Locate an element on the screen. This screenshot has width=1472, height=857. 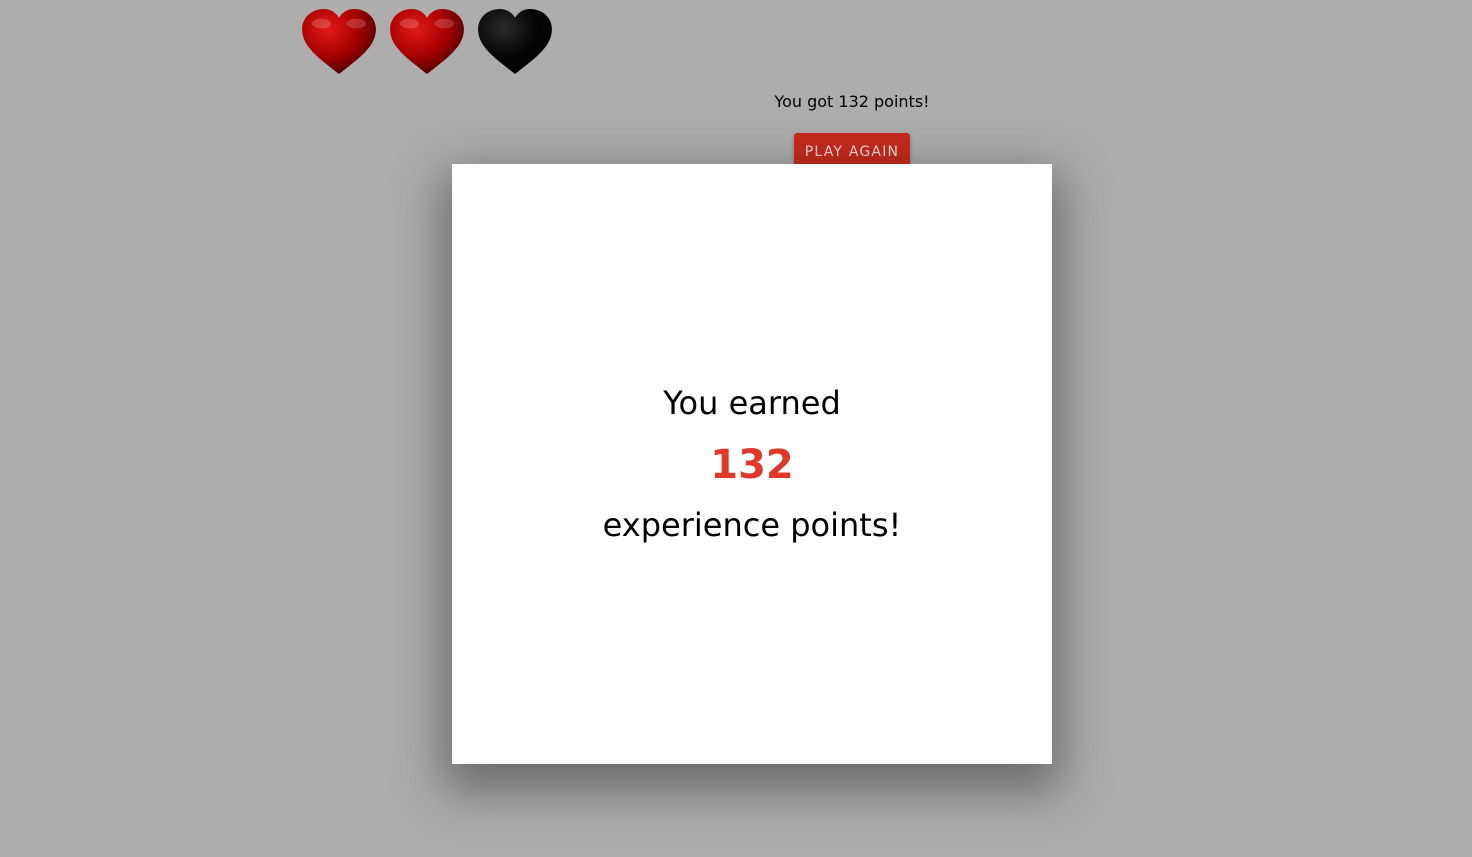
lives-indicator is located at coordinates (427, 42).